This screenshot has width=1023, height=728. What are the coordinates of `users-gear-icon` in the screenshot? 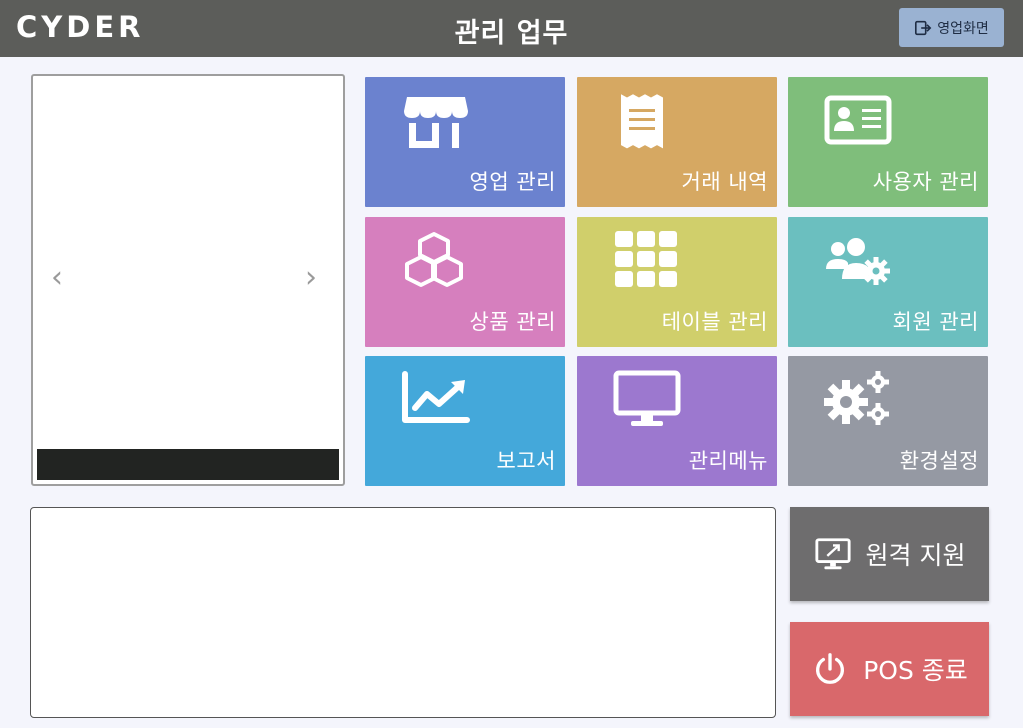 It's located at (858, 261).